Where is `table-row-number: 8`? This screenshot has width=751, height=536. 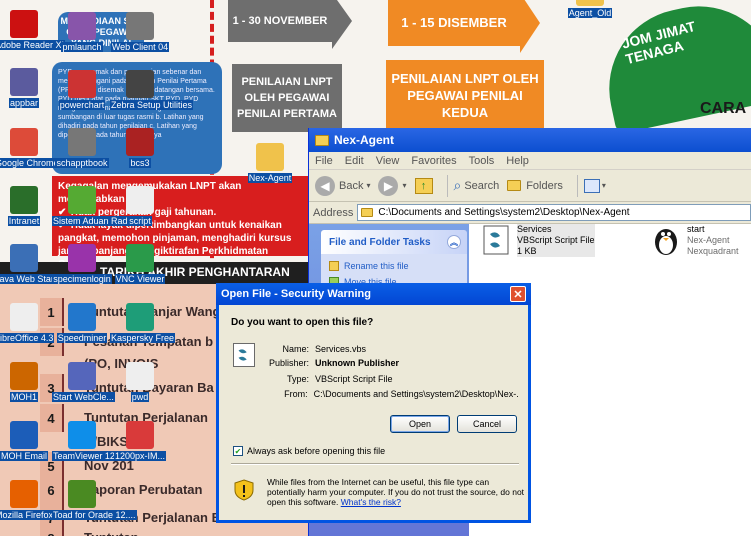
table-row-number: 8 is located at coordinates (52, 530).